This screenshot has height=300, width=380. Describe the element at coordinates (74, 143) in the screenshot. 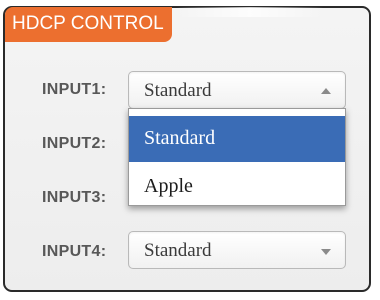

I see `input2-label: INPUT2:` at that location.